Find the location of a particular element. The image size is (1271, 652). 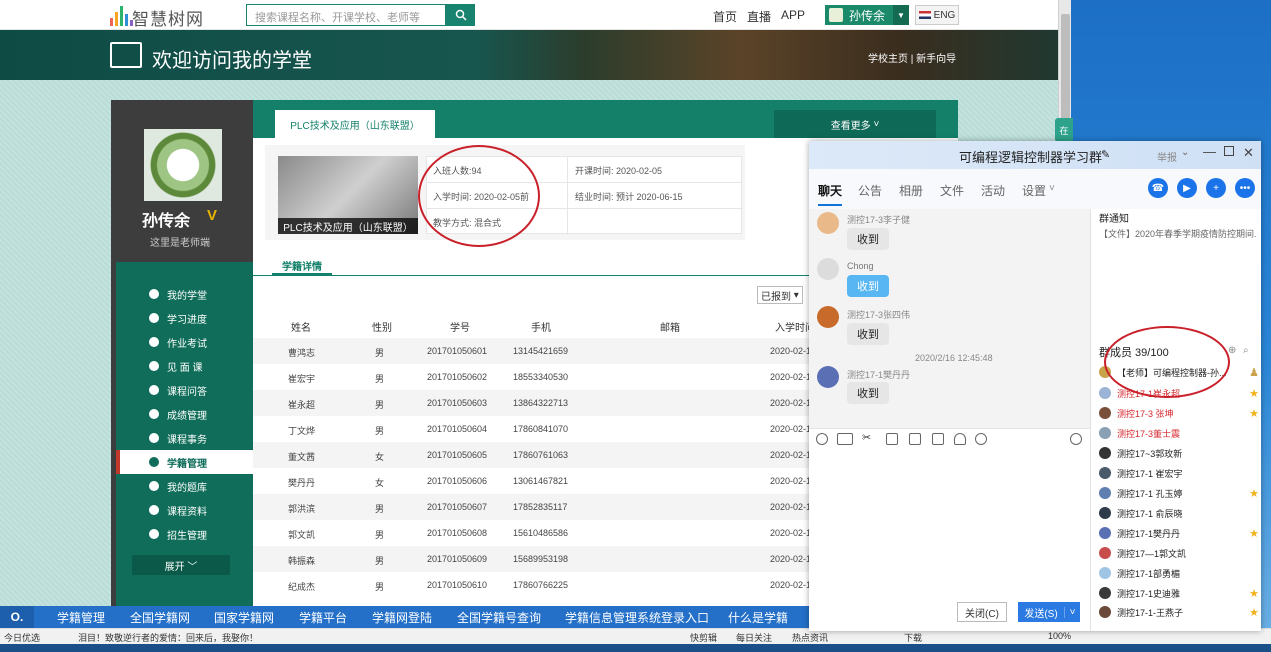

close-icon: ✕ is located at coordinates (1248, 153).